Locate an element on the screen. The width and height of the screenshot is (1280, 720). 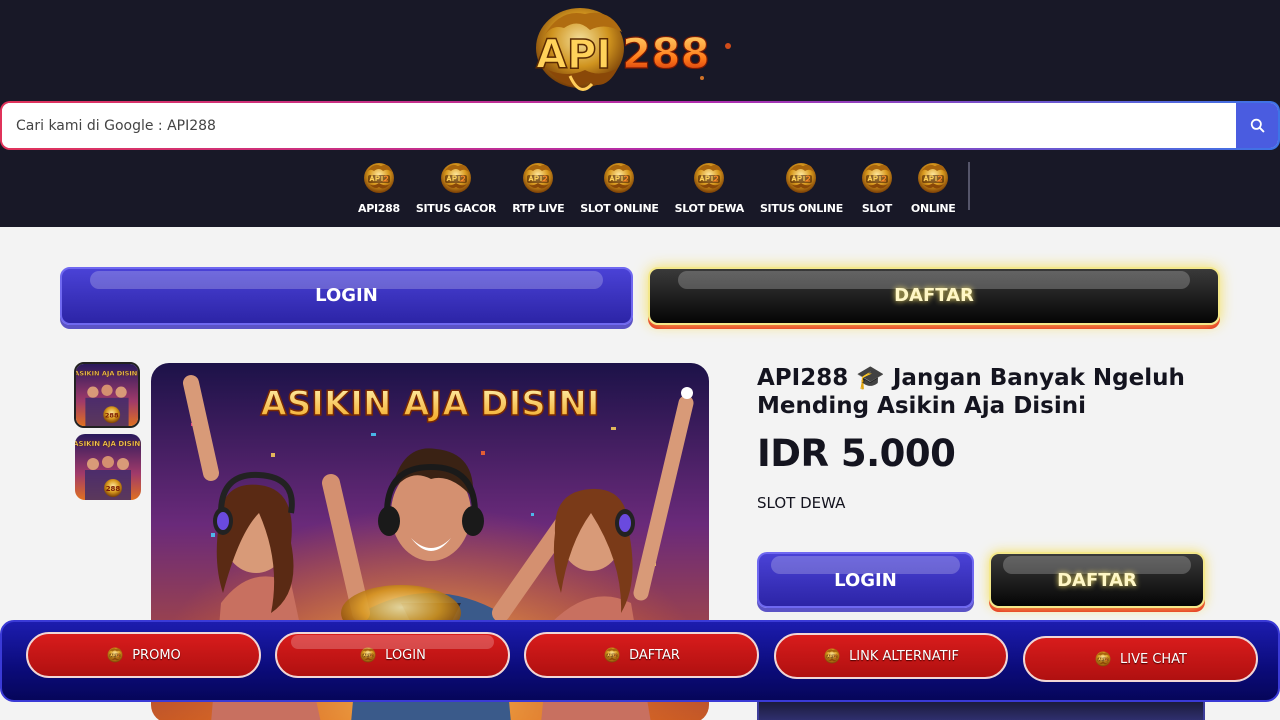
link-alternatif-button: LINK ALTERNATIF is located at coordinates (891, 656).